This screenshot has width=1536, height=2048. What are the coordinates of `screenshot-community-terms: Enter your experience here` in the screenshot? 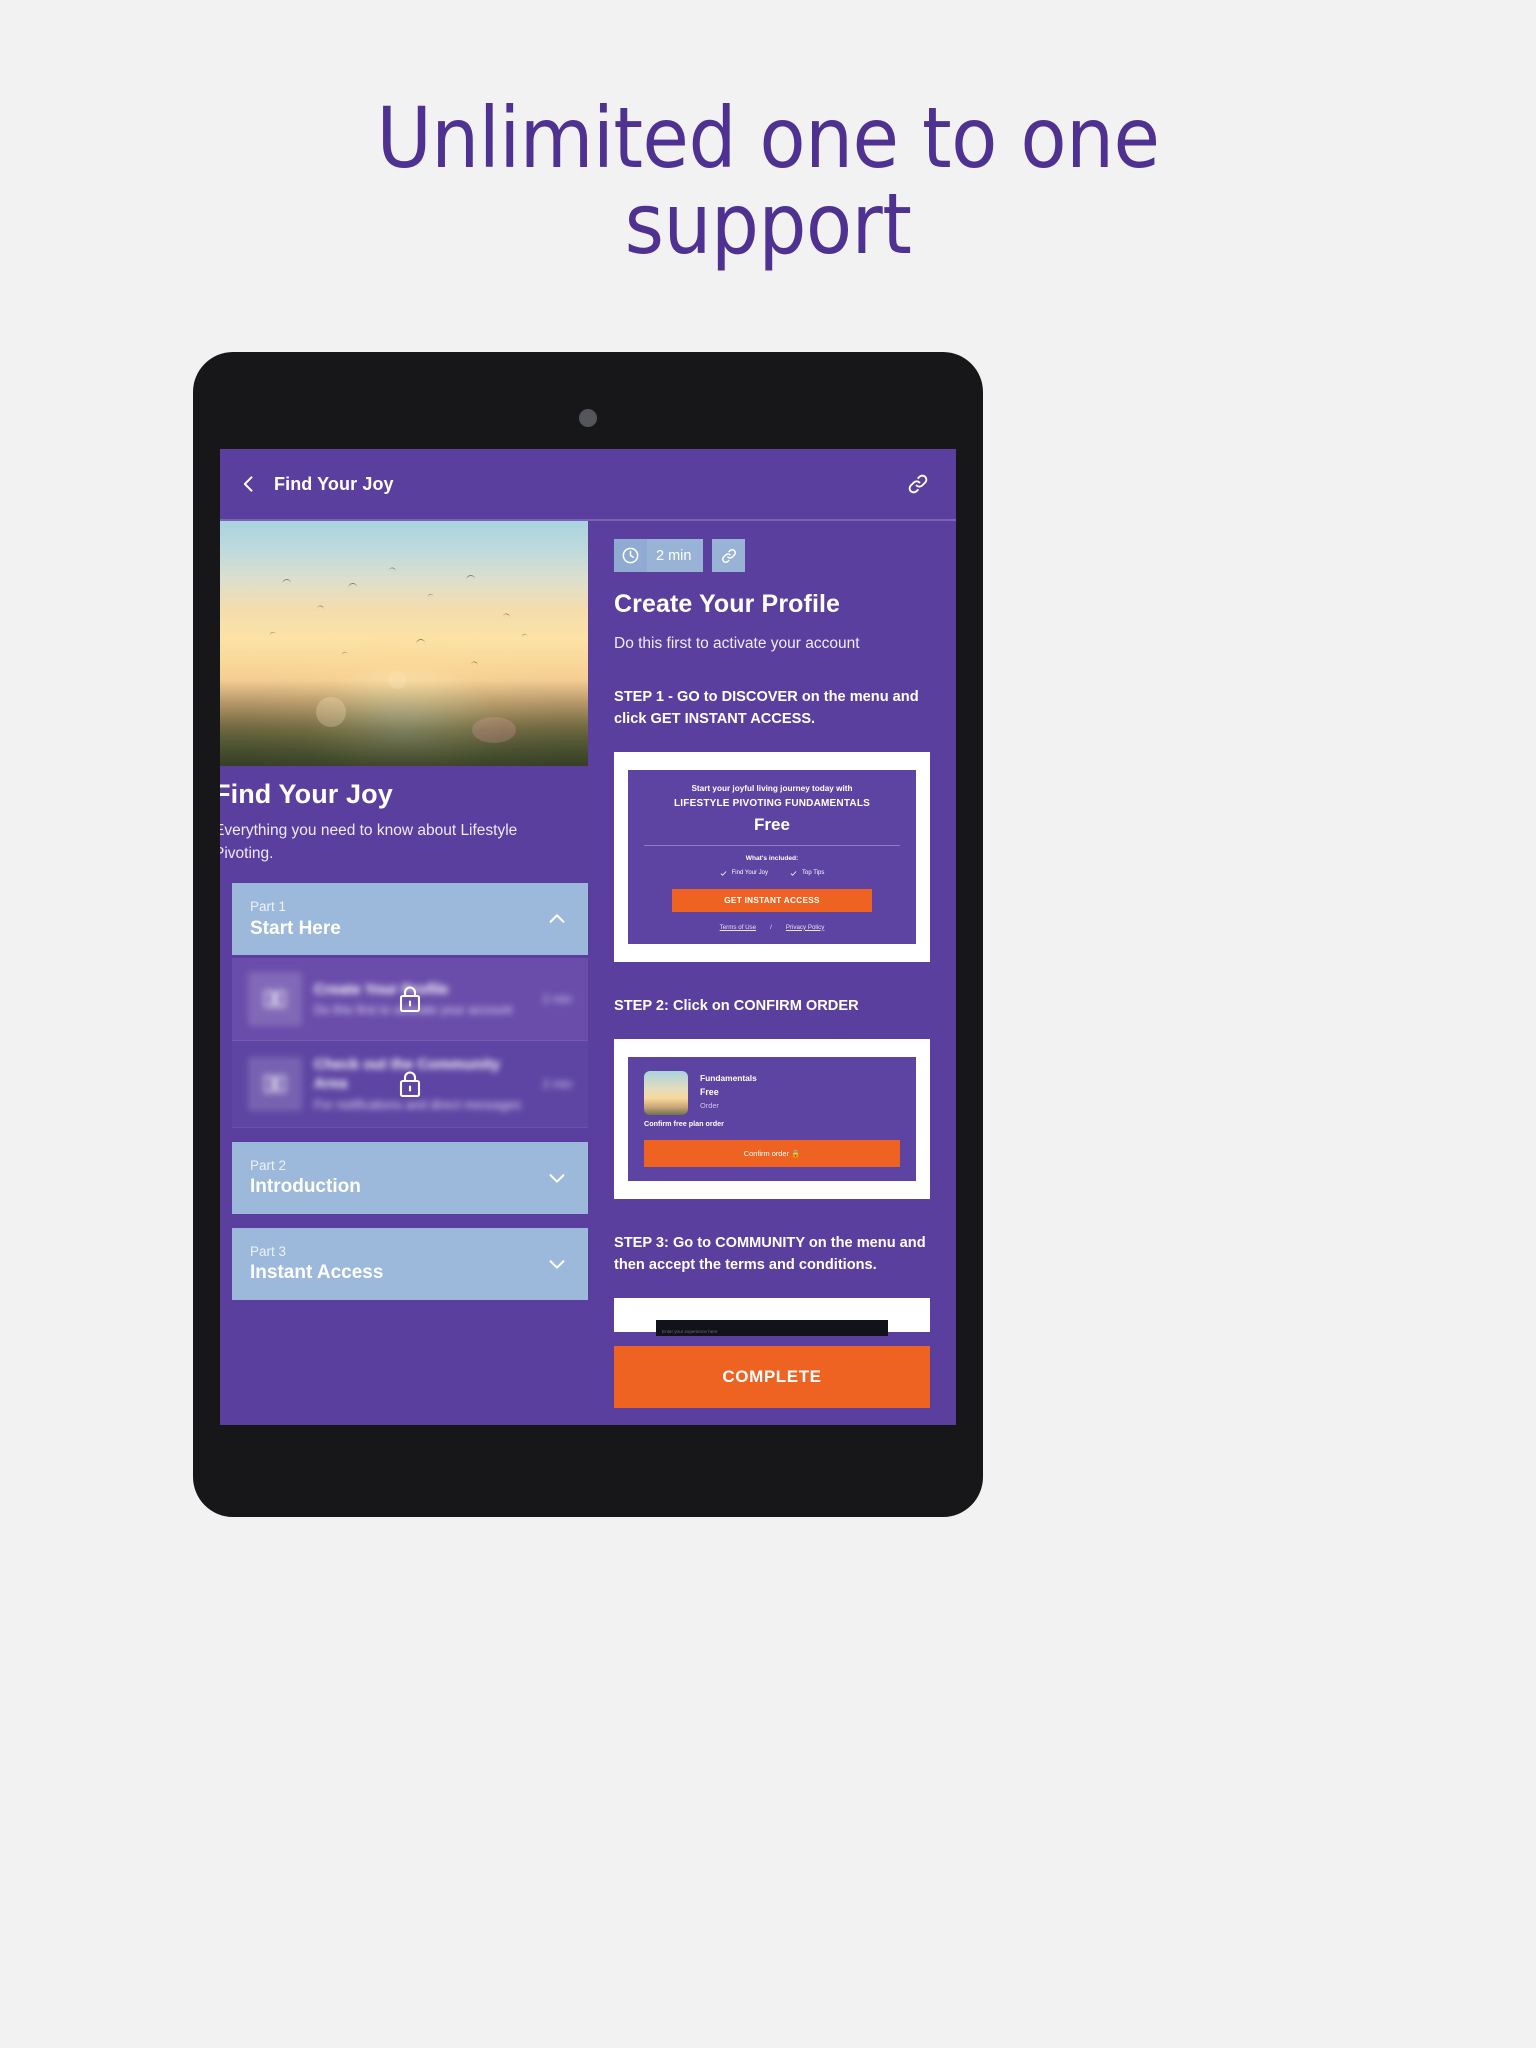 It's located at (772, 1317).